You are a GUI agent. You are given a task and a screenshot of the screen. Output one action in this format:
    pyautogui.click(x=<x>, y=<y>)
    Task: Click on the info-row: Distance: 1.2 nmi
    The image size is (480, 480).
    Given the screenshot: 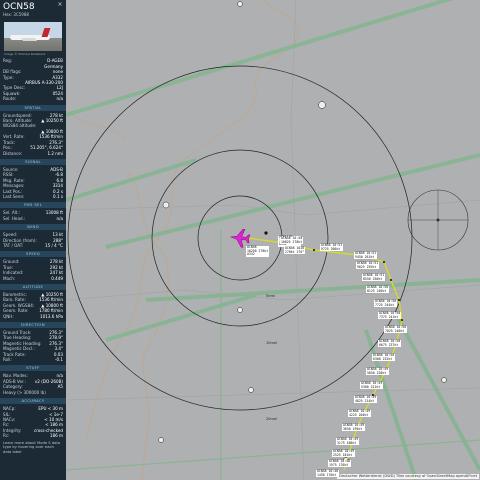 What is the action you would take?
    pyautogui.click(x=33, y=153)
    